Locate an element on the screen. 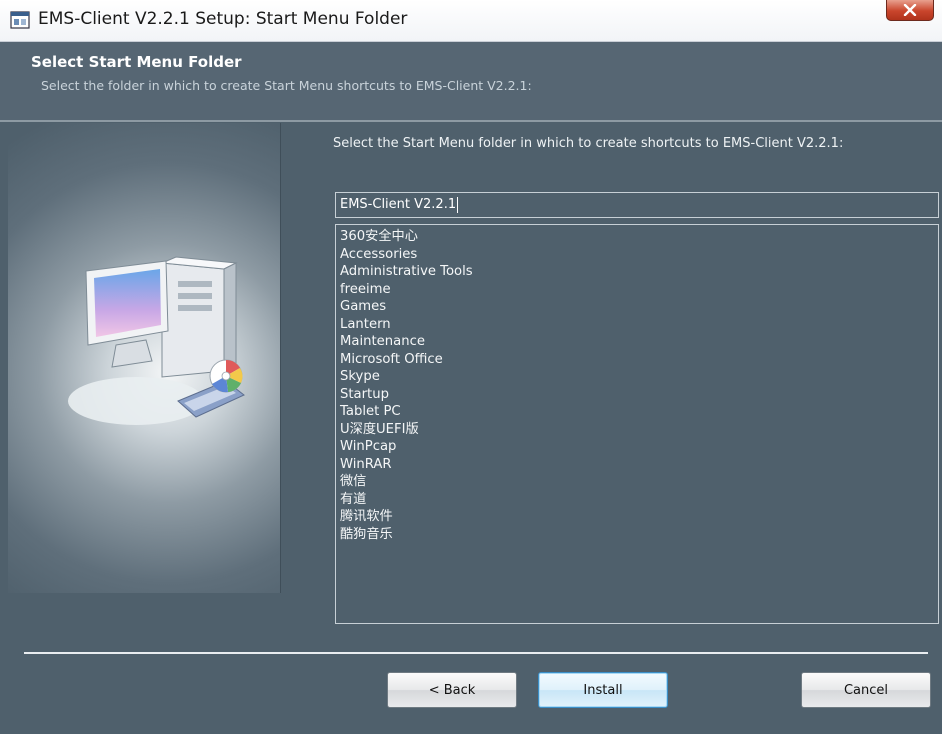  folder-list-item: WinPcap is located at coordinates (637, 447).